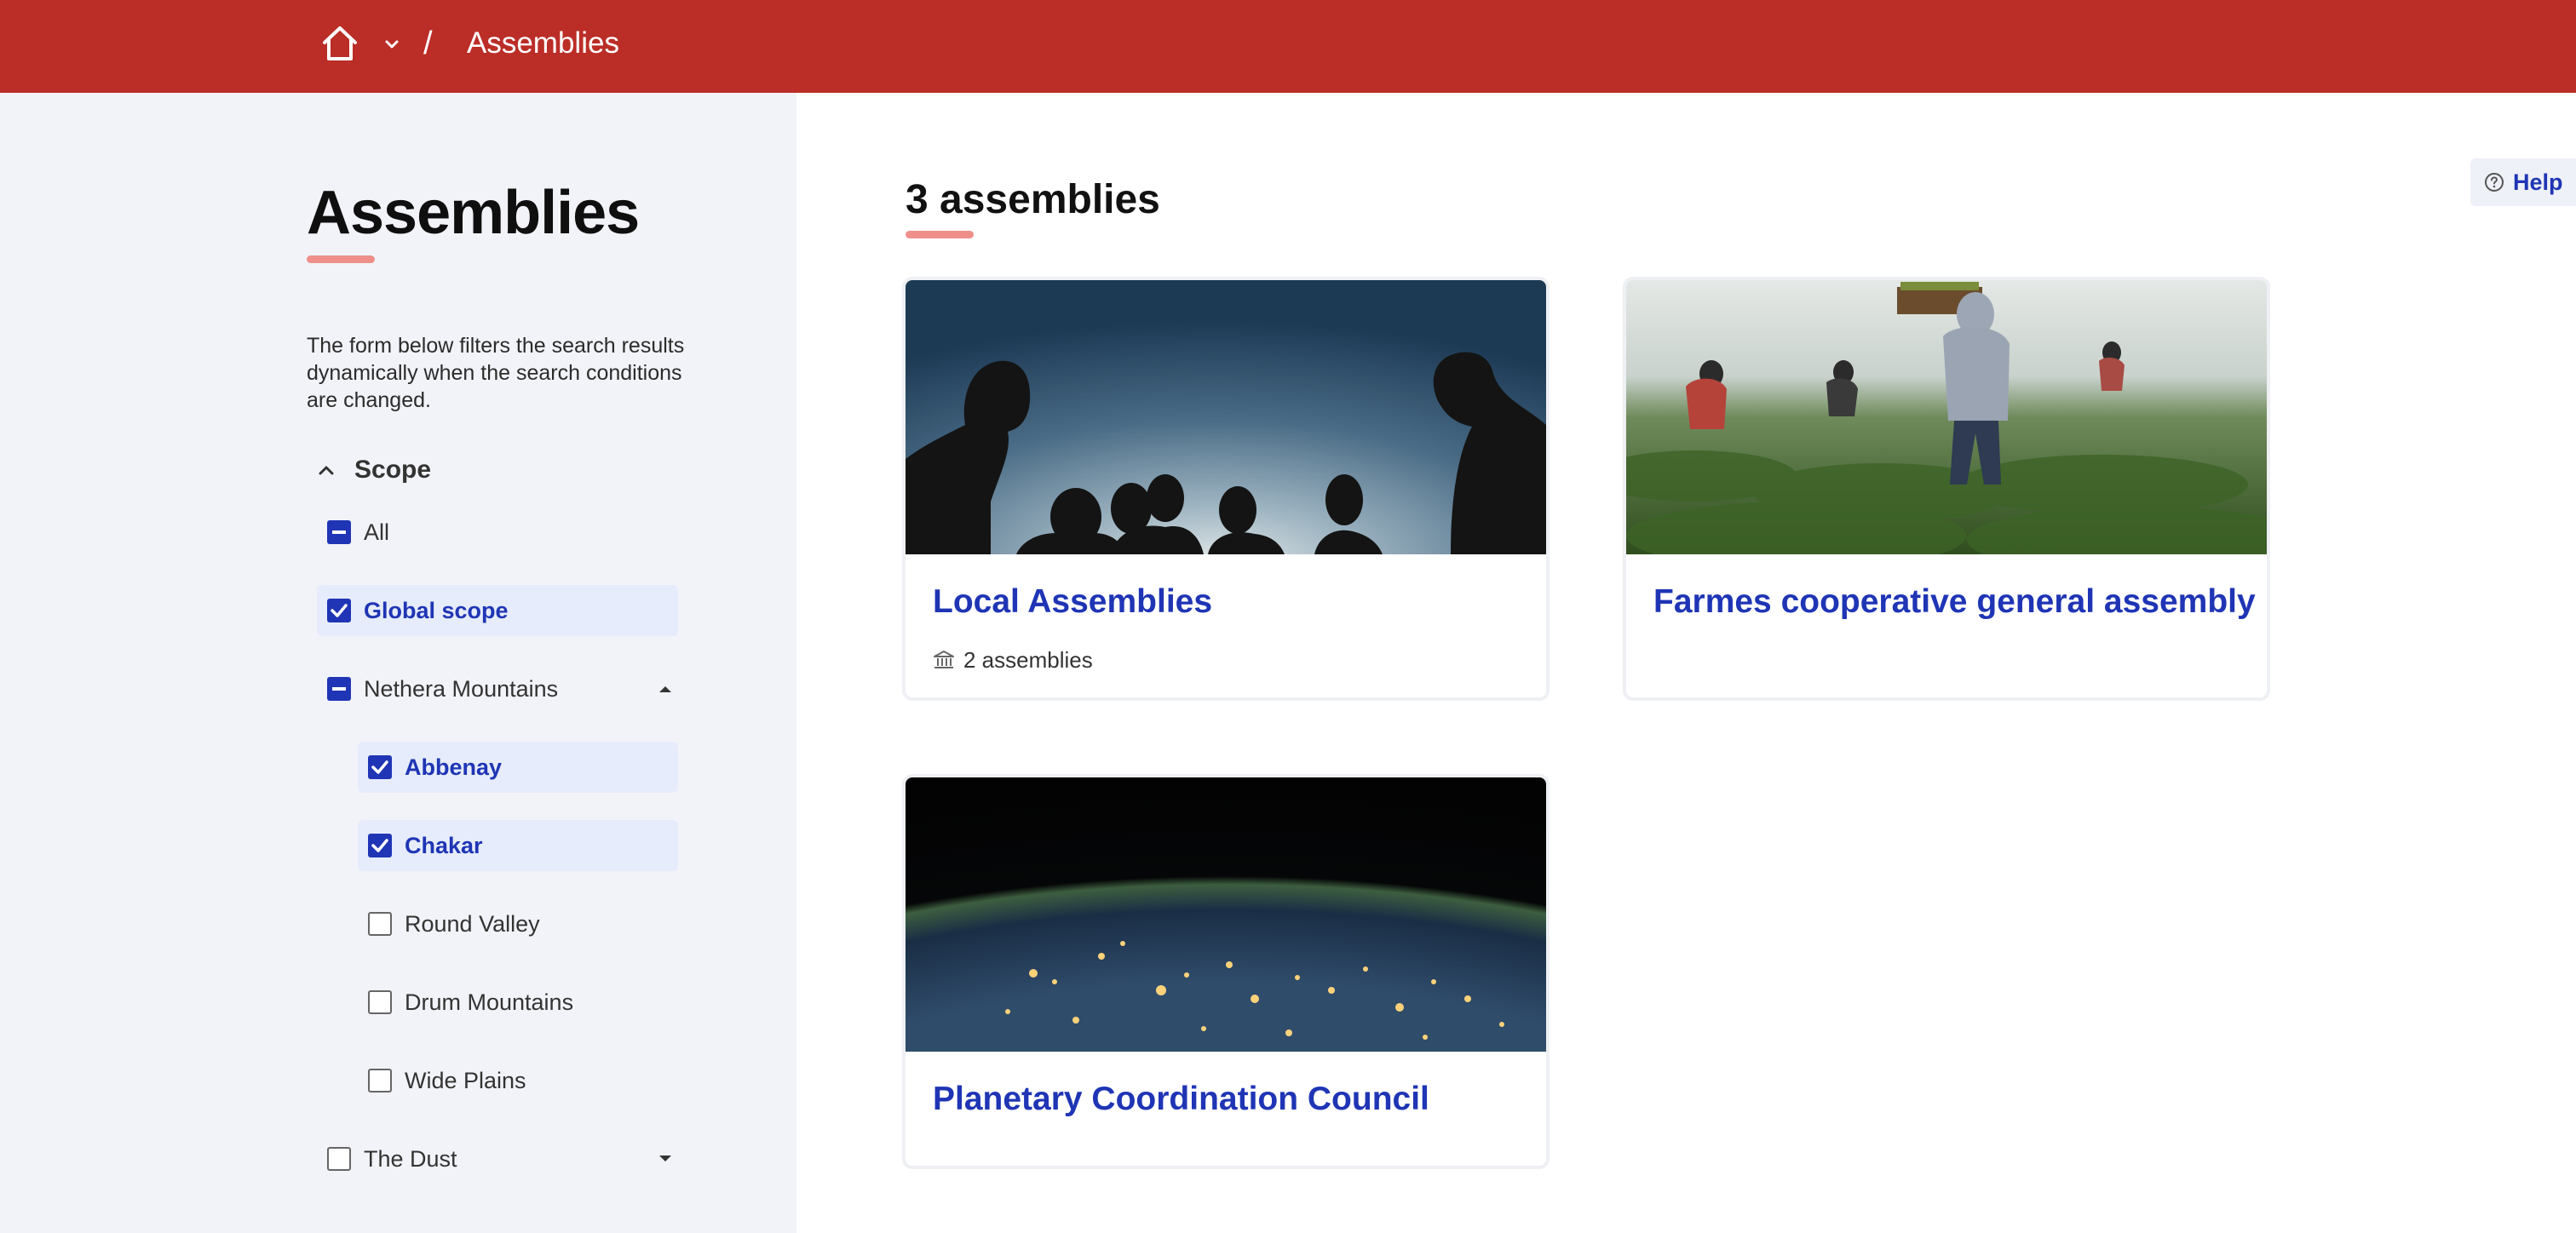 Image resolution: width=2576 pixels, height=1233 pixels. Describe the element at coordinates (518, 767) in the screenshot. I see `filter-abbenay: Abbenay` at that location.